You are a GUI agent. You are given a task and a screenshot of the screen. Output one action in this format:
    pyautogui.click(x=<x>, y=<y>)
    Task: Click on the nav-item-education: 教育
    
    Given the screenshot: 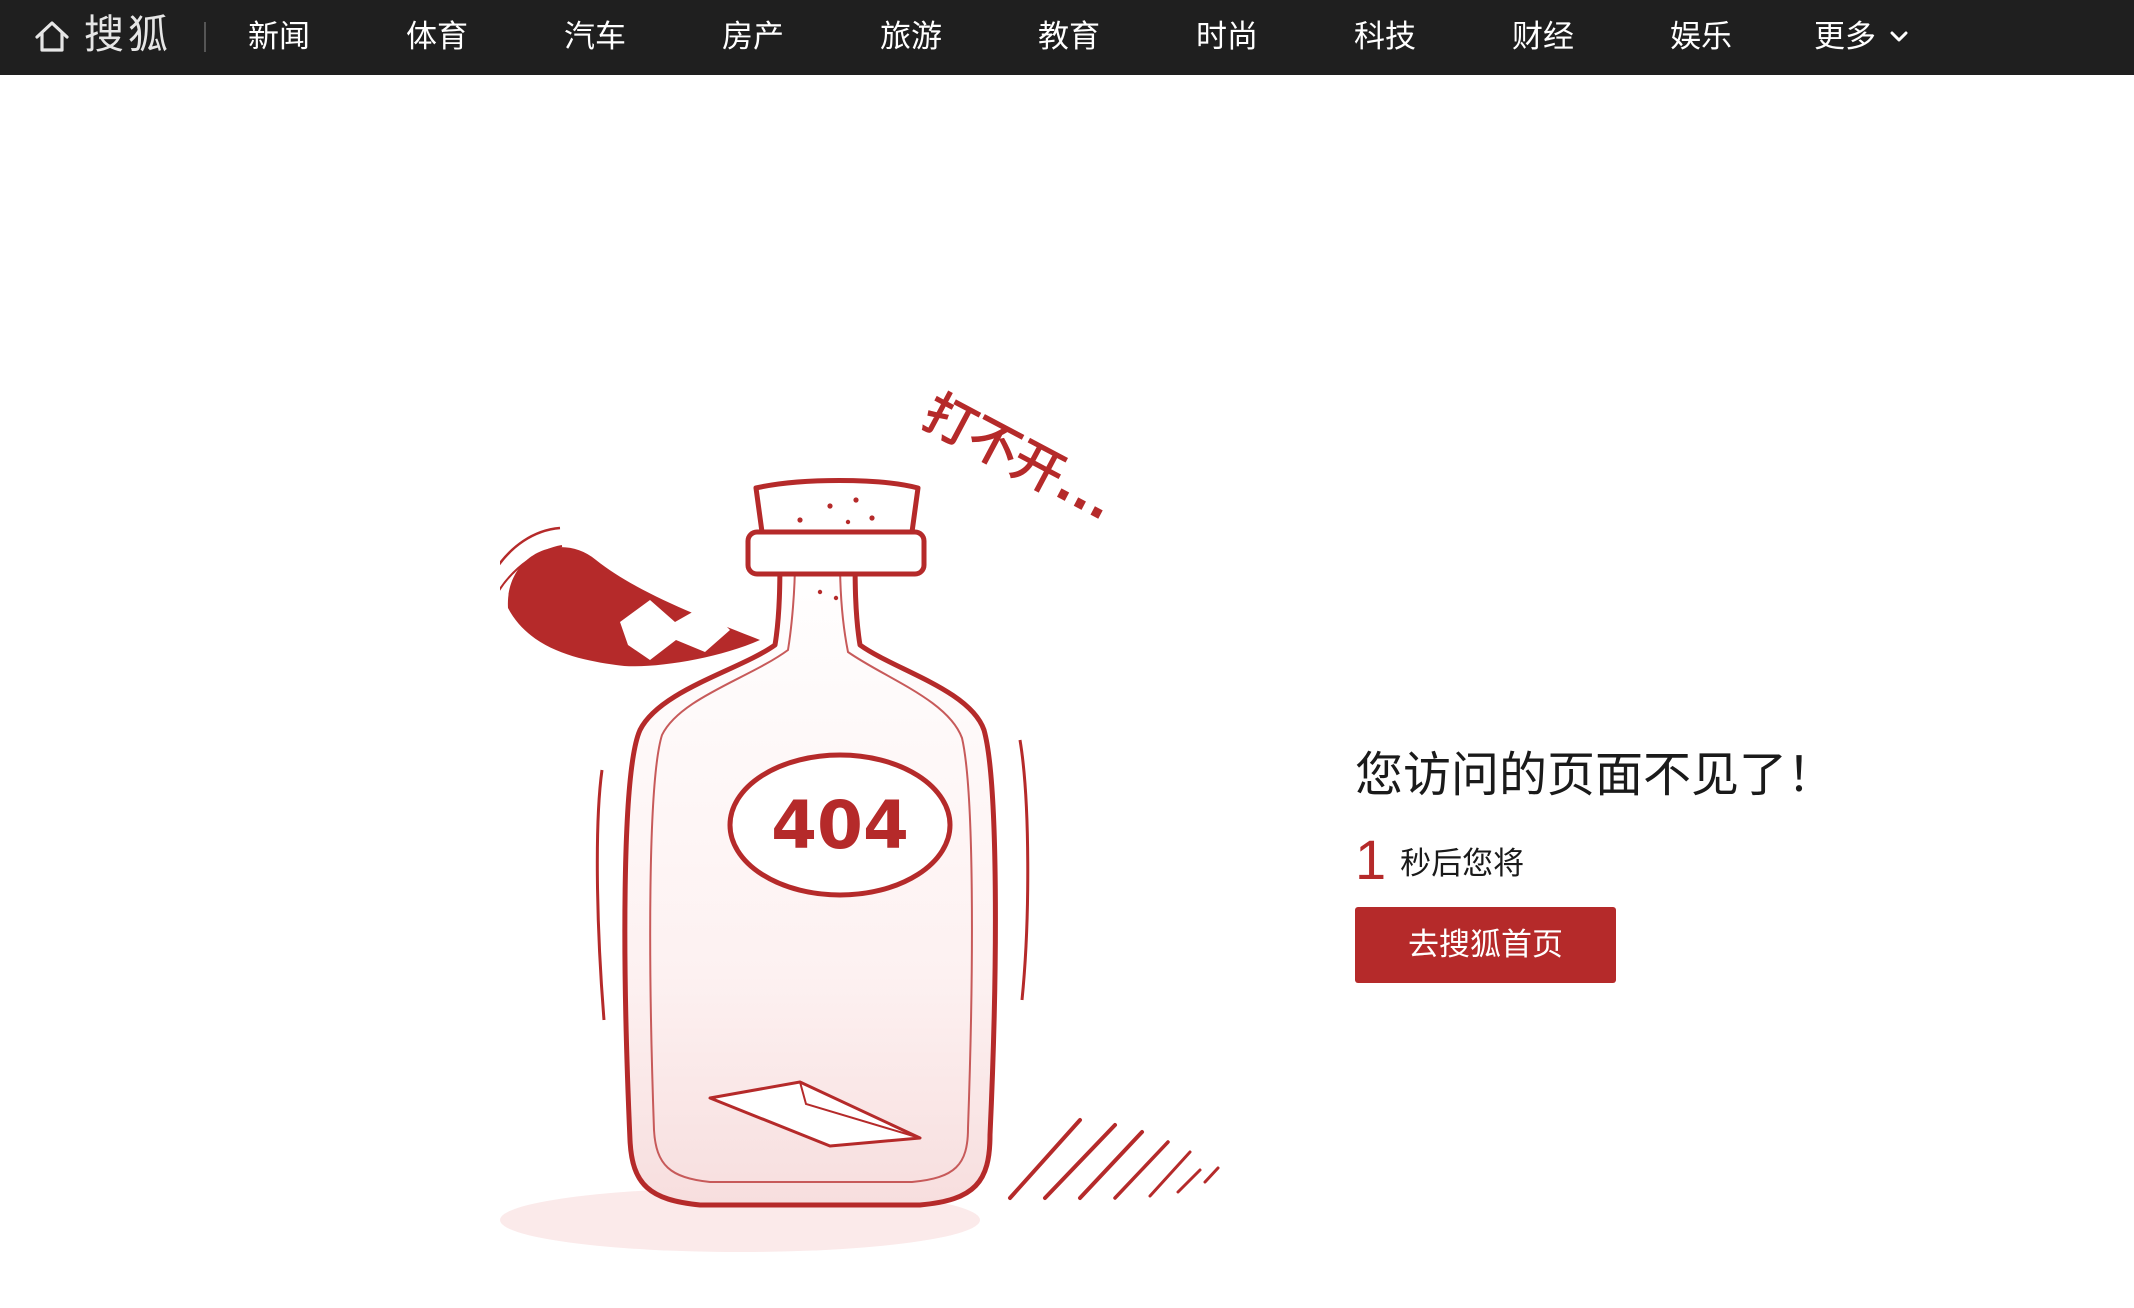 What is the action you would take?
    pyautogui.click(x=1069, y=37)
    